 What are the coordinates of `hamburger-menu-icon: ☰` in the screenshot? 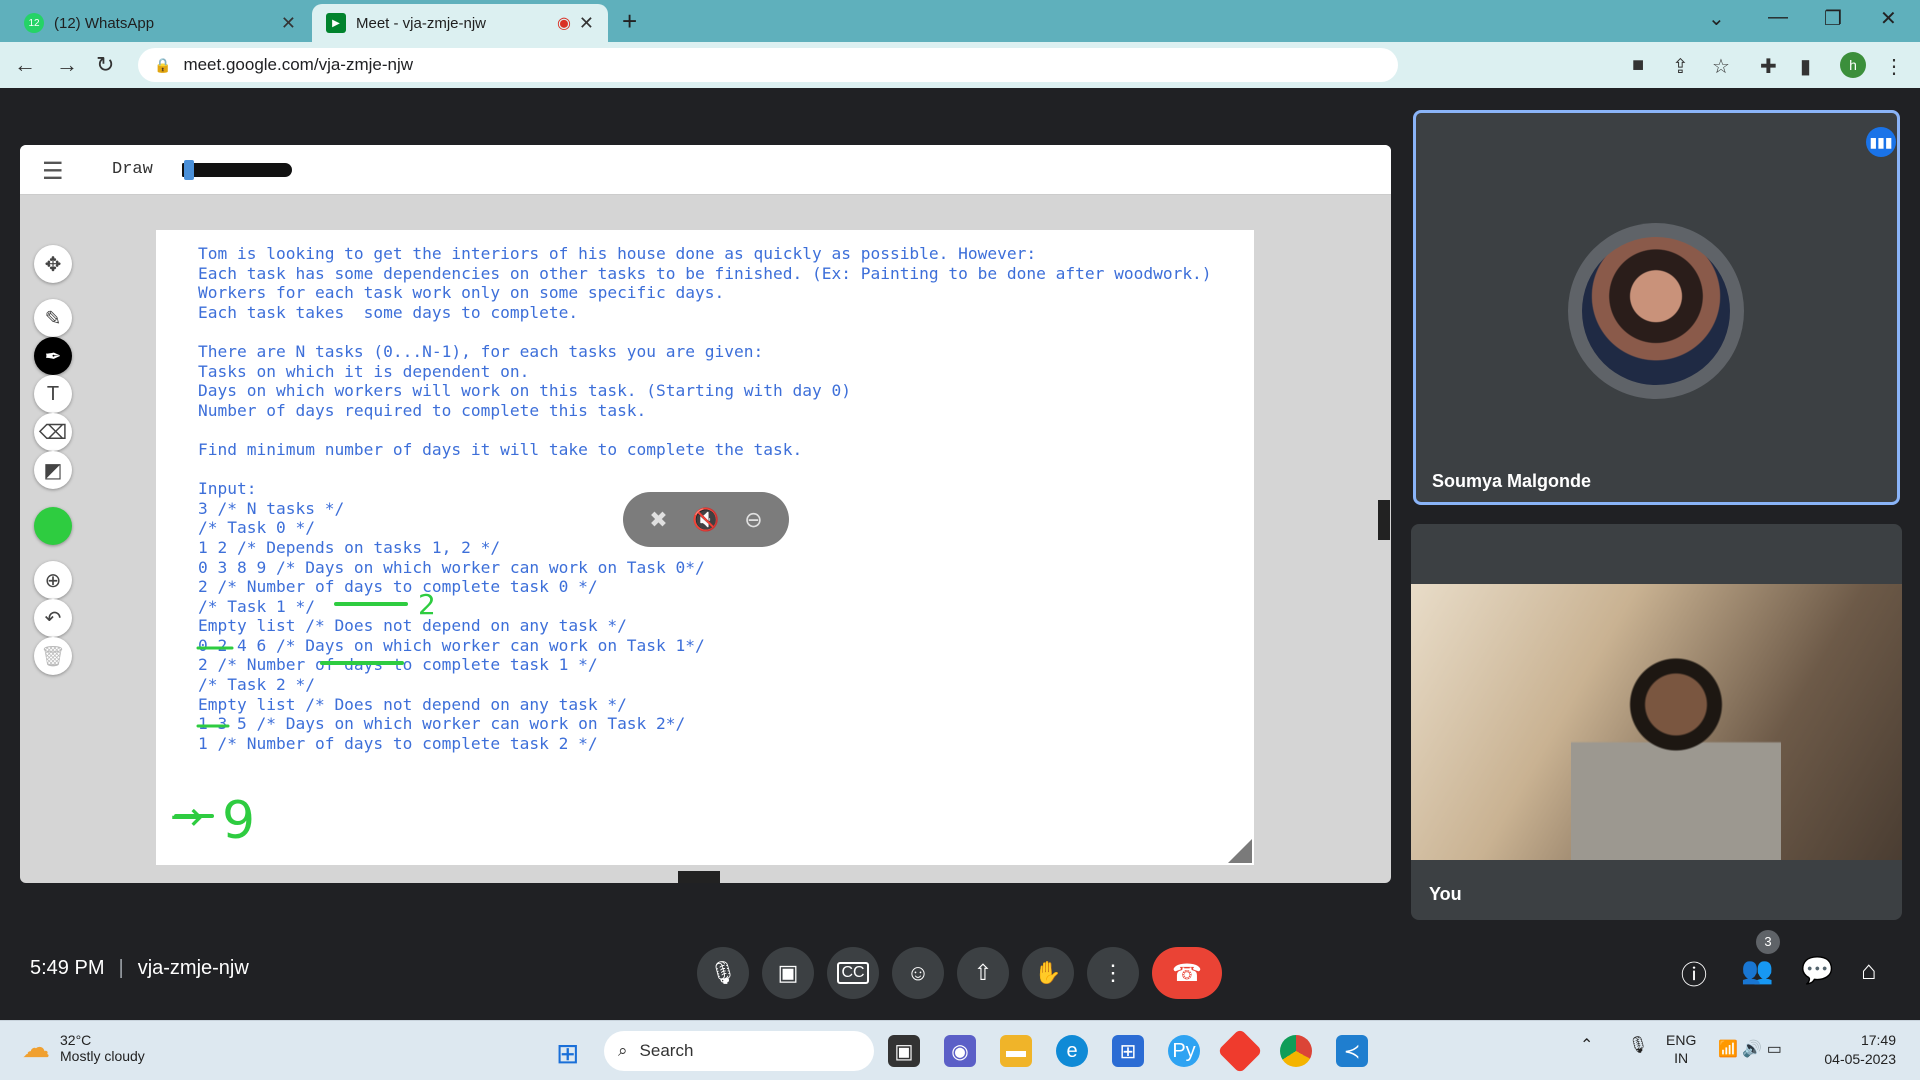 It's located at (53, 171).